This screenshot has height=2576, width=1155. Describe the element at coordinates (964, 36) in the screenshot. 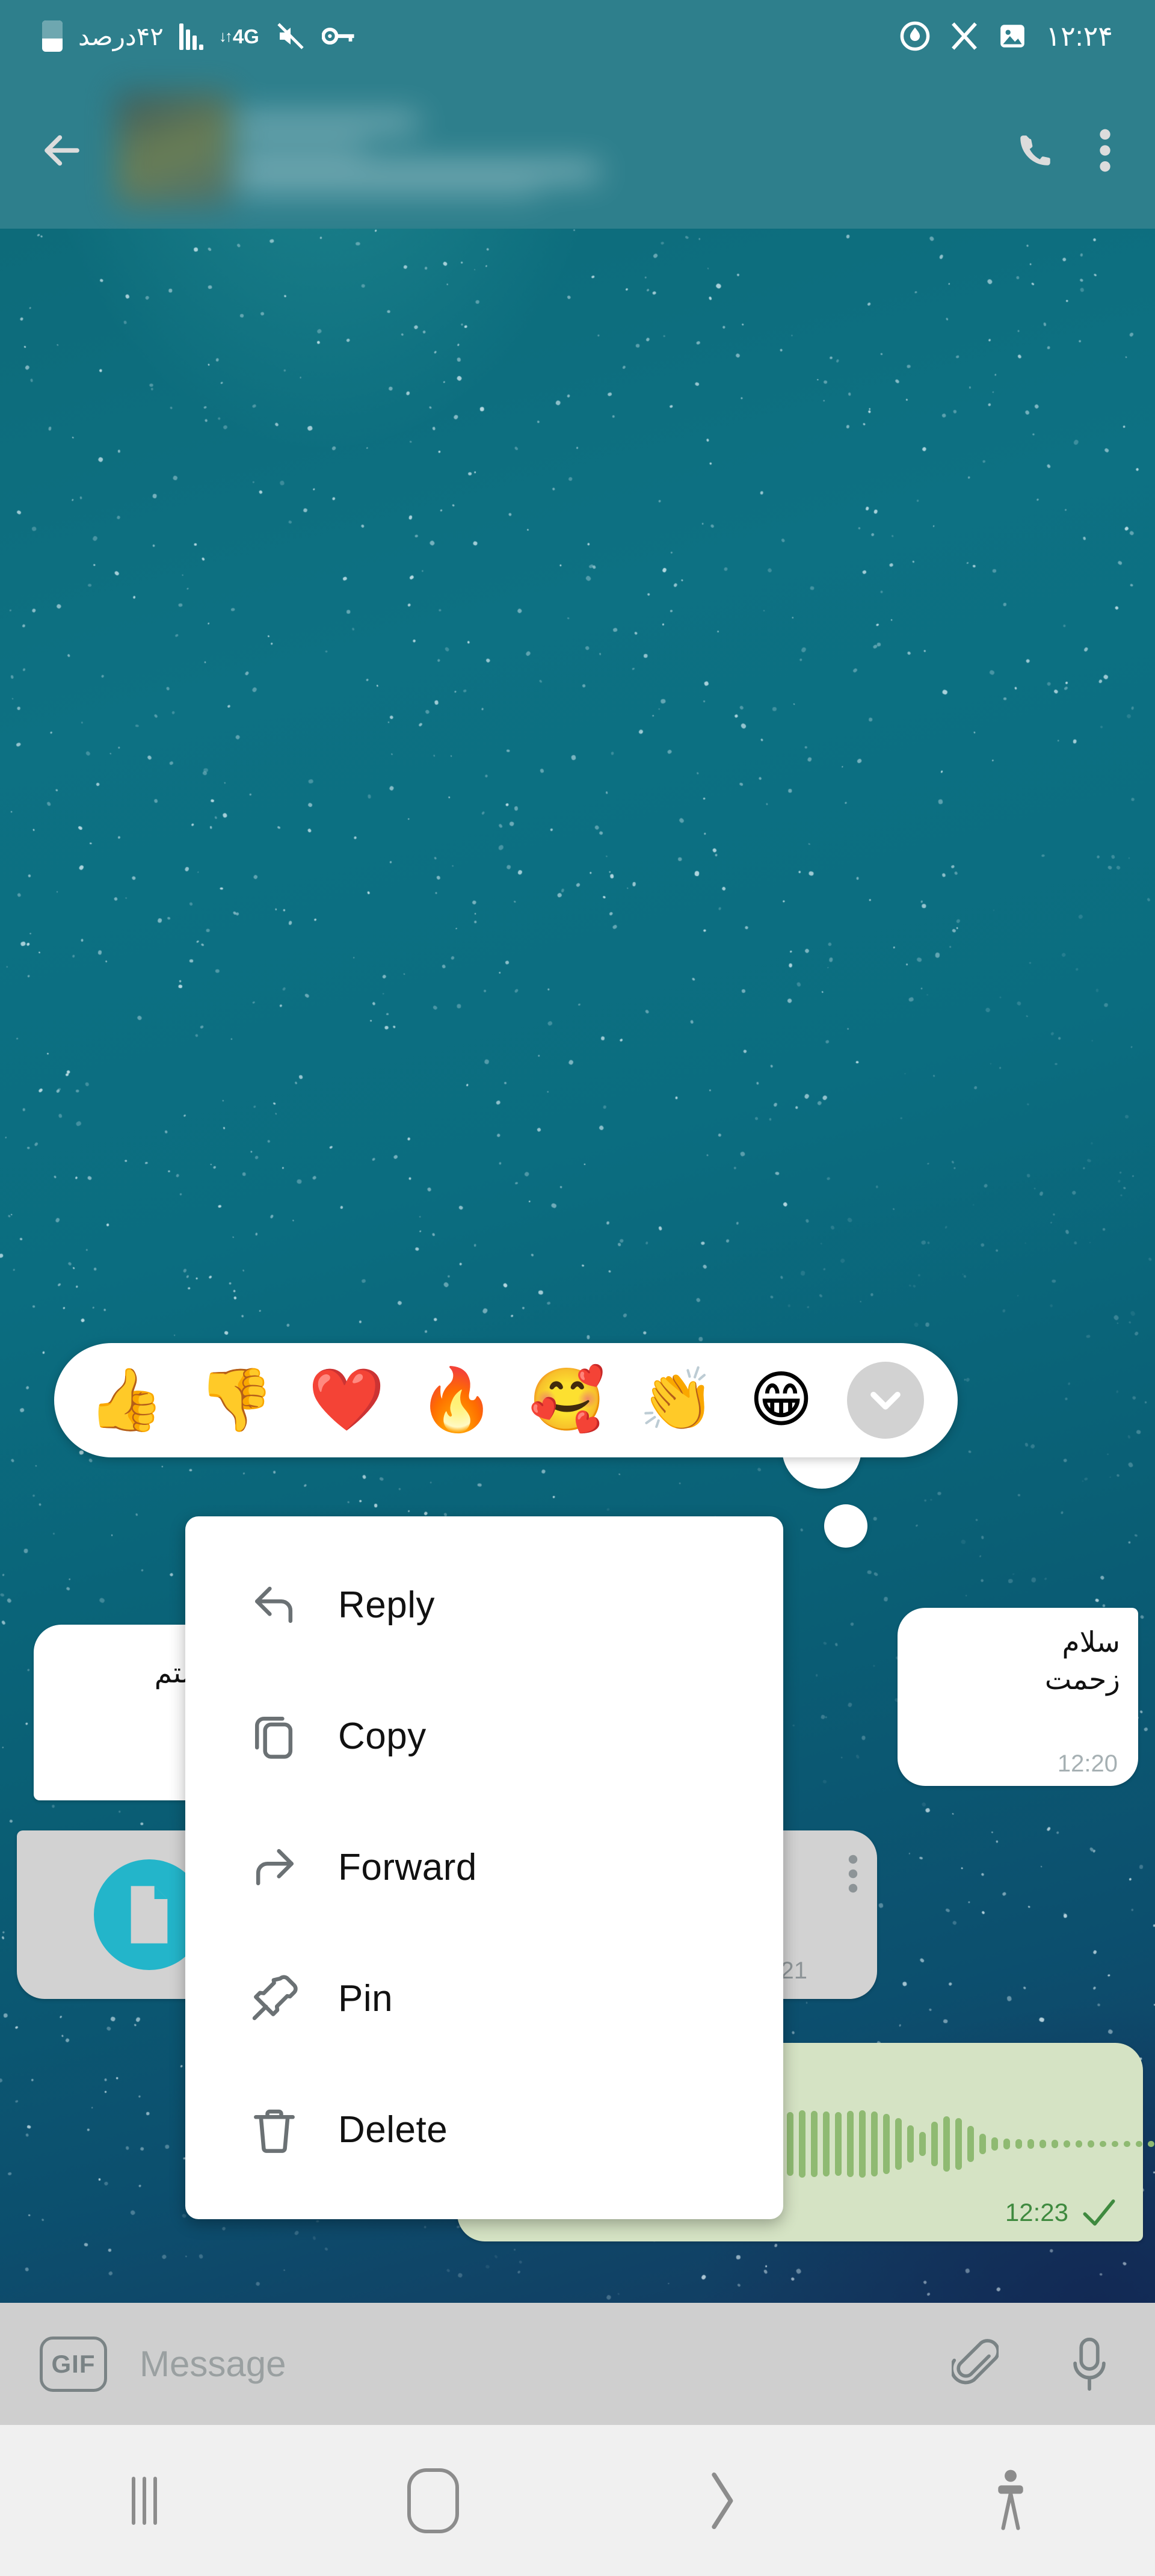

I see `x-app-icon` at that location.